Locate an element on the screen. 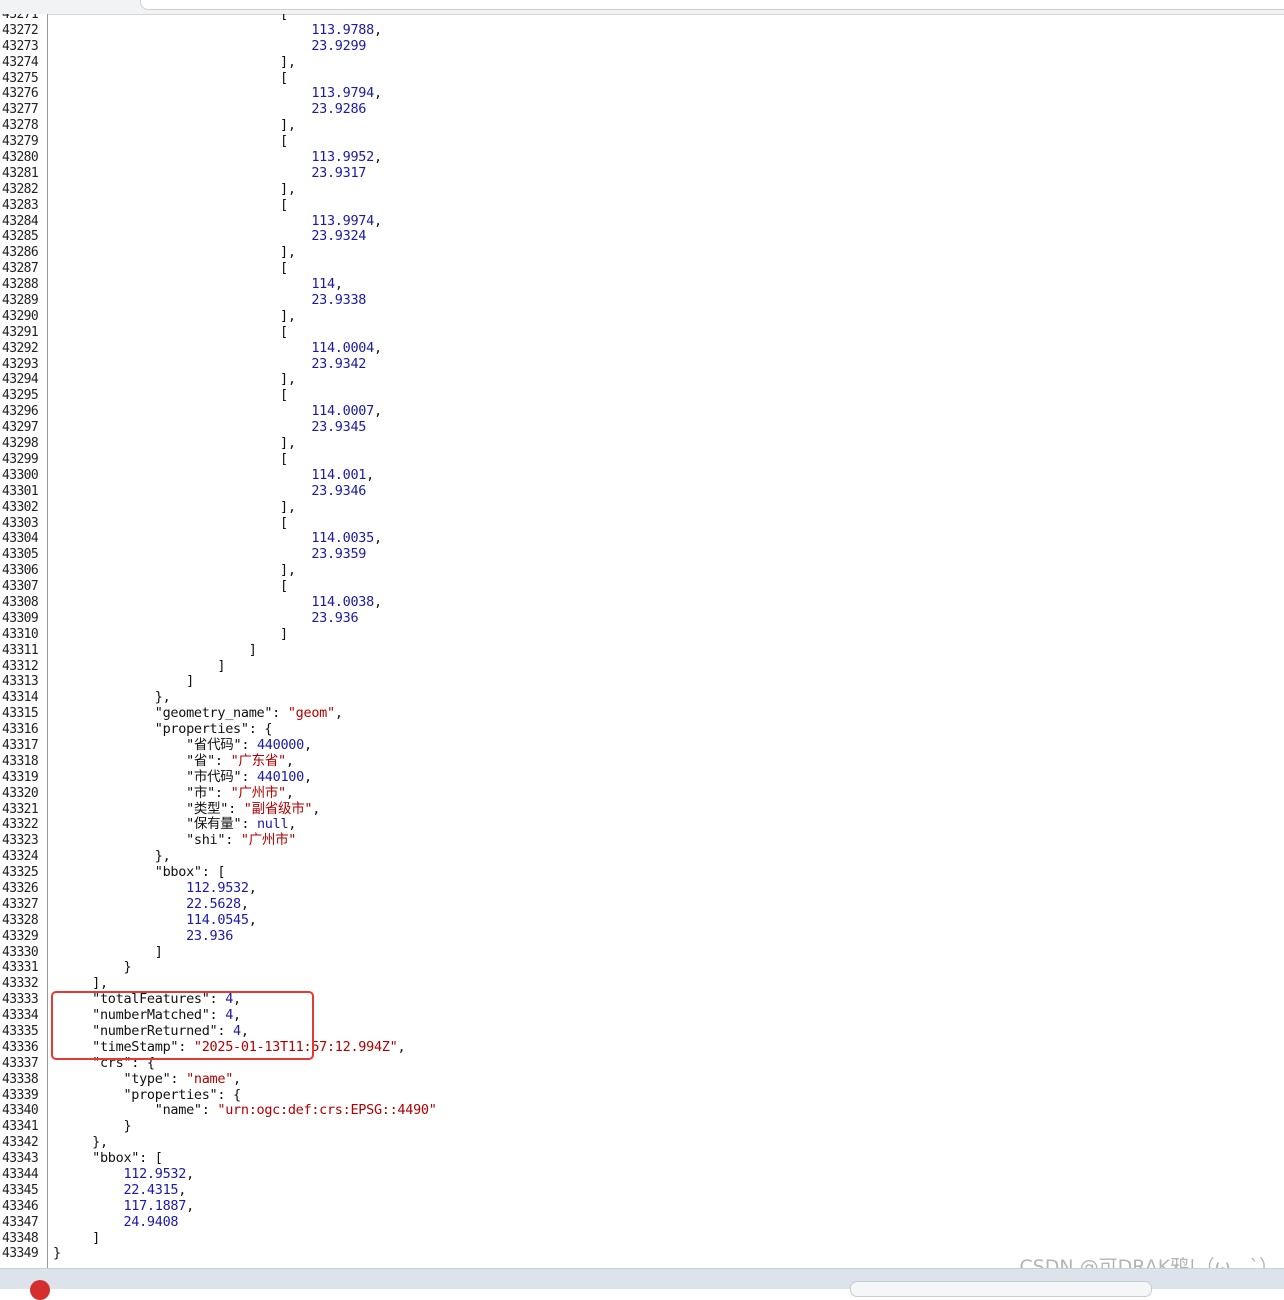 The width and height of the screenshot is (1284, 1300). code-line: 43283 [ is located at coordinates (642, 205).